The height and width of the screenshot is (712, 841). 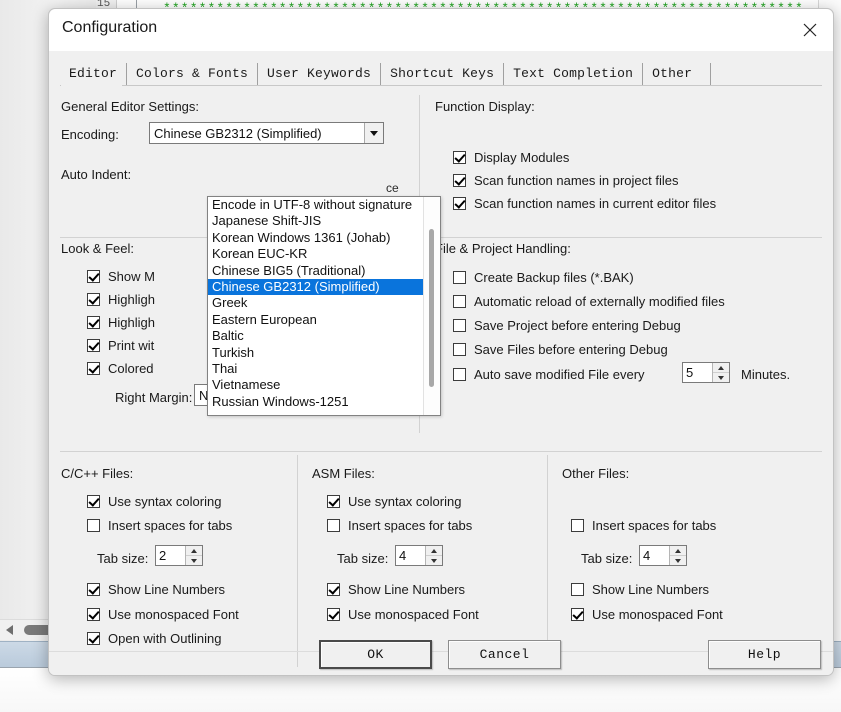 What do you see at coordinates (316, 287) in the screenshot?
I see `dropdown-option: Chinese GB2312 (Simplified)` at bounding box center [316, 287].